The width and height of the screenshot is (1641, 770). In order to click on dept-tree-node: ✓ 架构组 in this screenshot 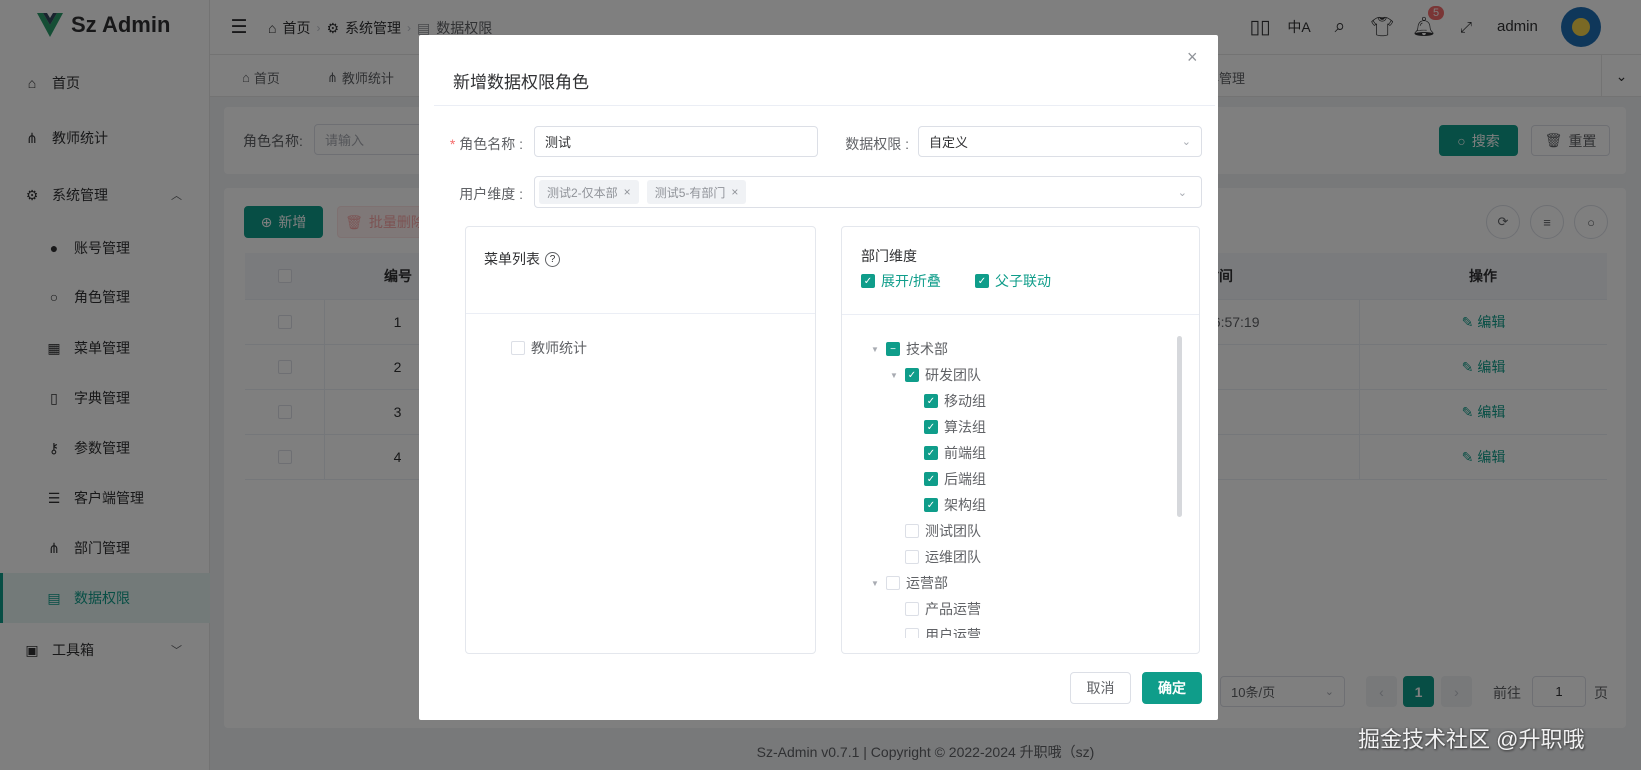, I will do `click(947, 505)`.